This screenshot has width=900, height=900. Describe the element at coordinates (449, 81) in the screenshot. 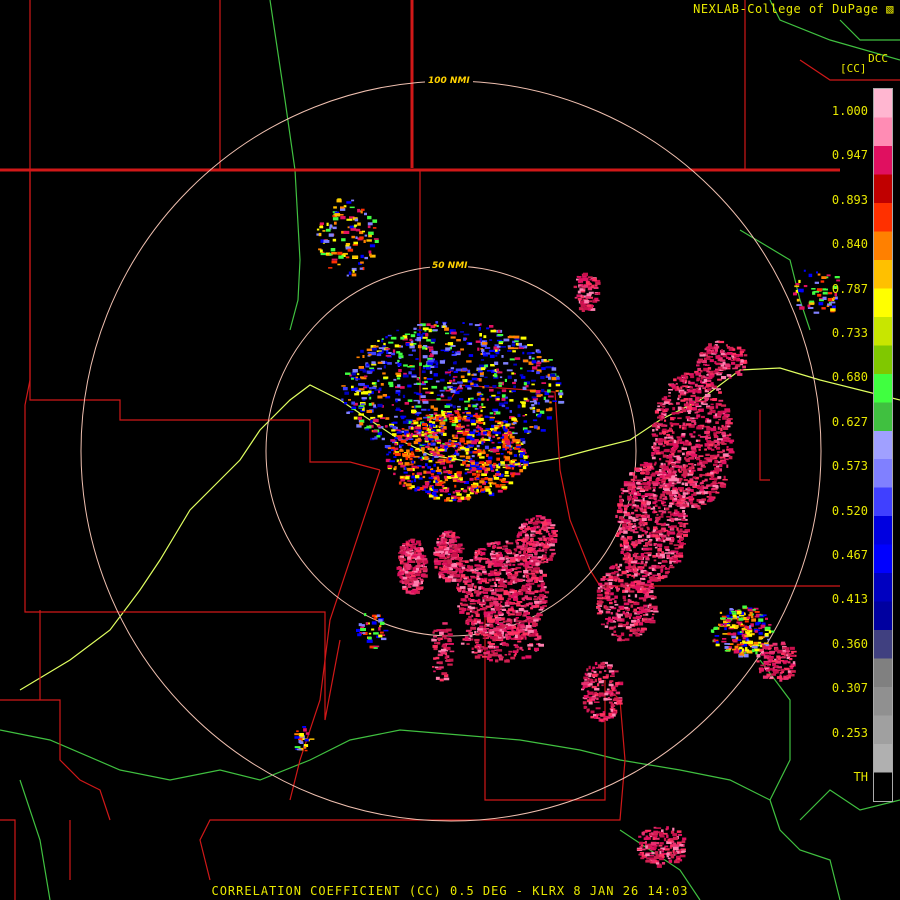

I see `ring-label-100: 100 NMI` at that location.